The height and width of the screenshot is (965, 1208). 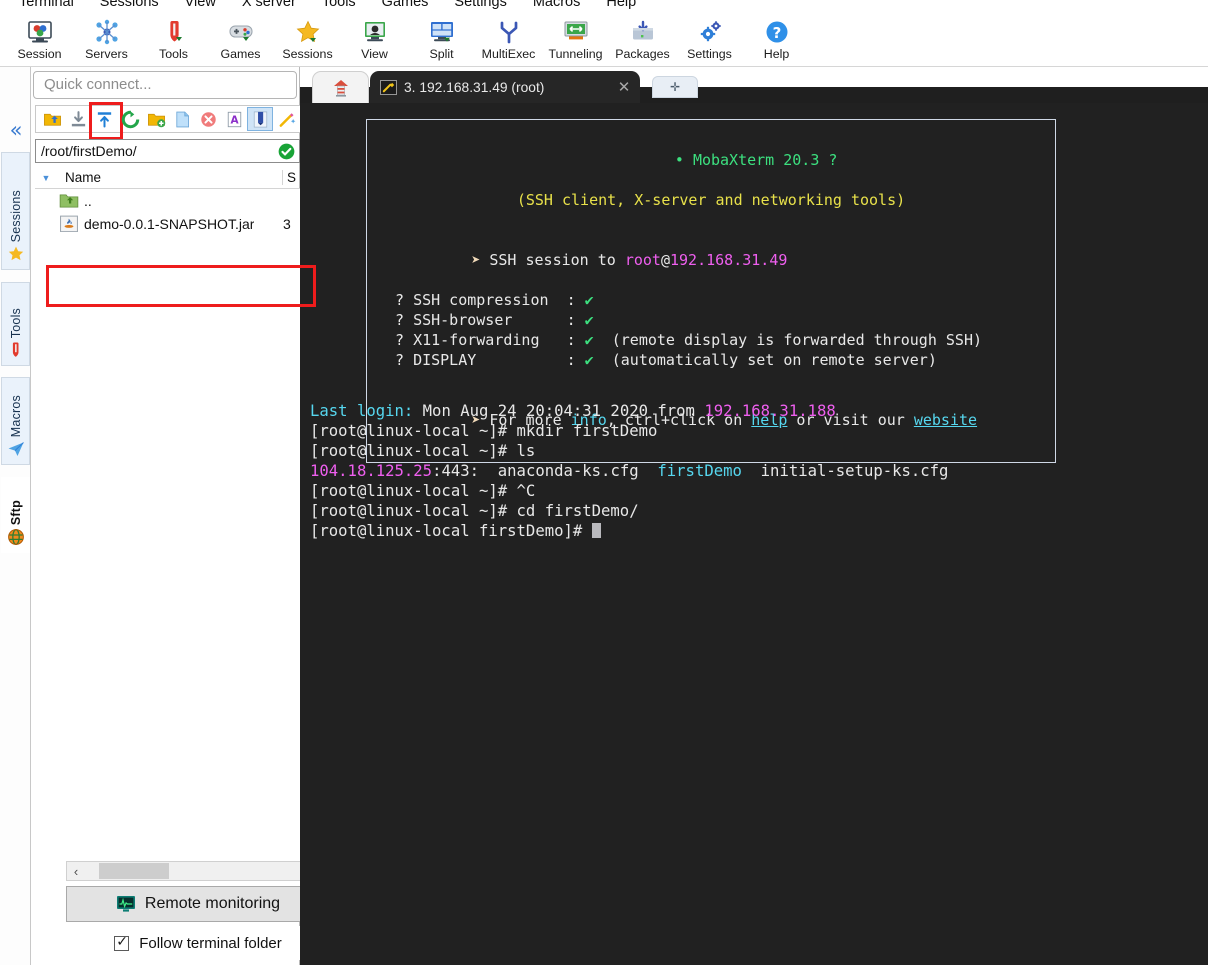 I want to click on banner-session-prefix: SSH session to, so click(x=552, y=260).